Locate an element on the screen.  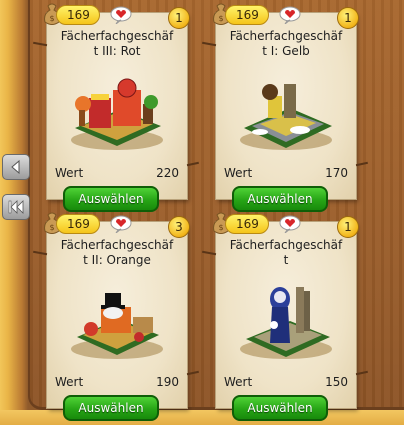
item-title-text: Fächerfachgeschäf t II: Orange is located at coordinates (117, 252).